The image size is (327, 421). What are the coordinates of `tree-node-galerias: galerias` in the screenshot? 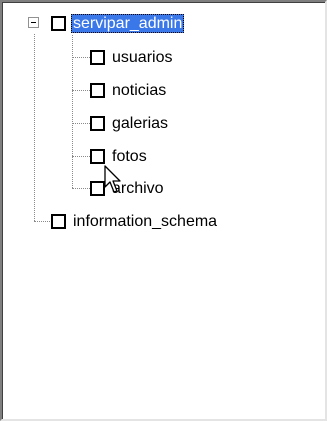 It's located at (130, 123).